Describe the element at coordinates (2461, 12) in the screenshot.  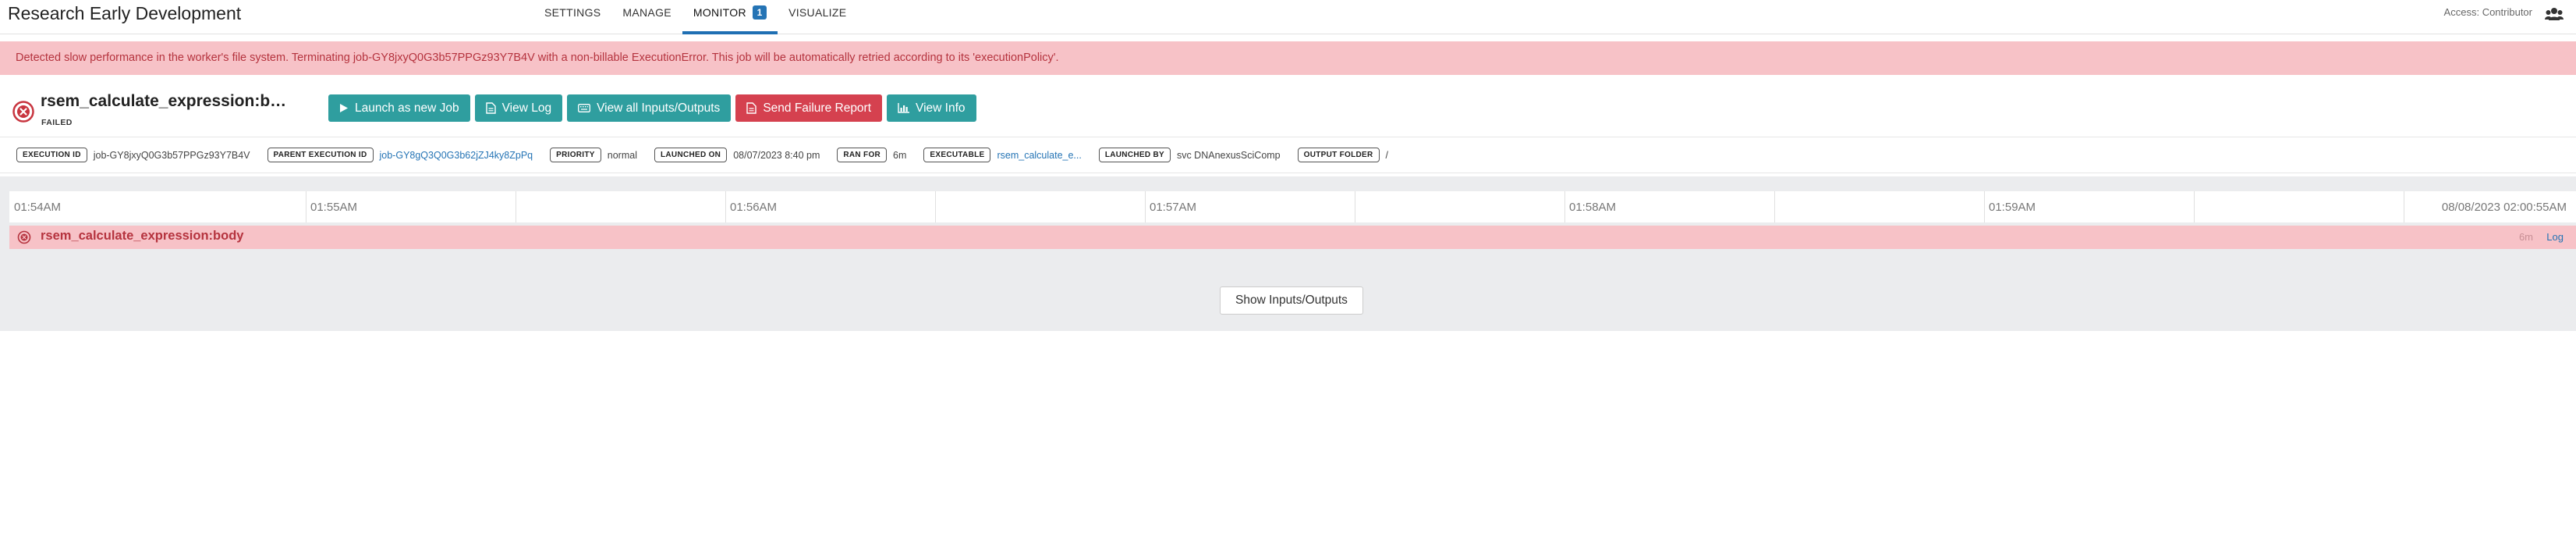
I see `access-label: Access:` at that location.